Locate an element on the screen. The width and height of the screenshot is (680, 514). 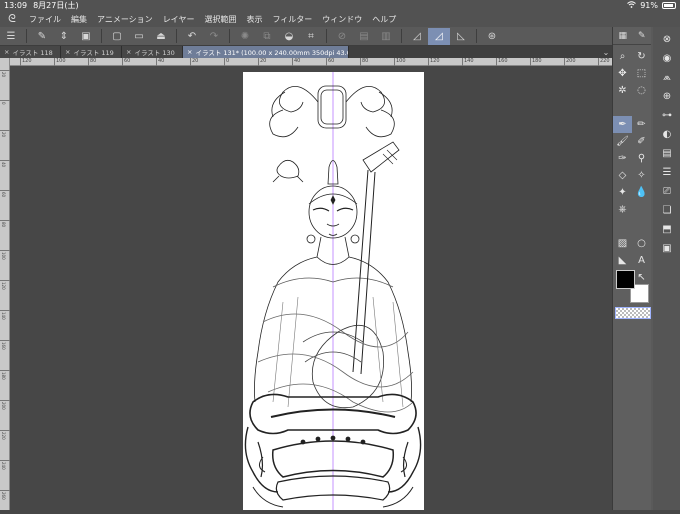
color-history-icon: ☰ is located at coordinates (667, 172).